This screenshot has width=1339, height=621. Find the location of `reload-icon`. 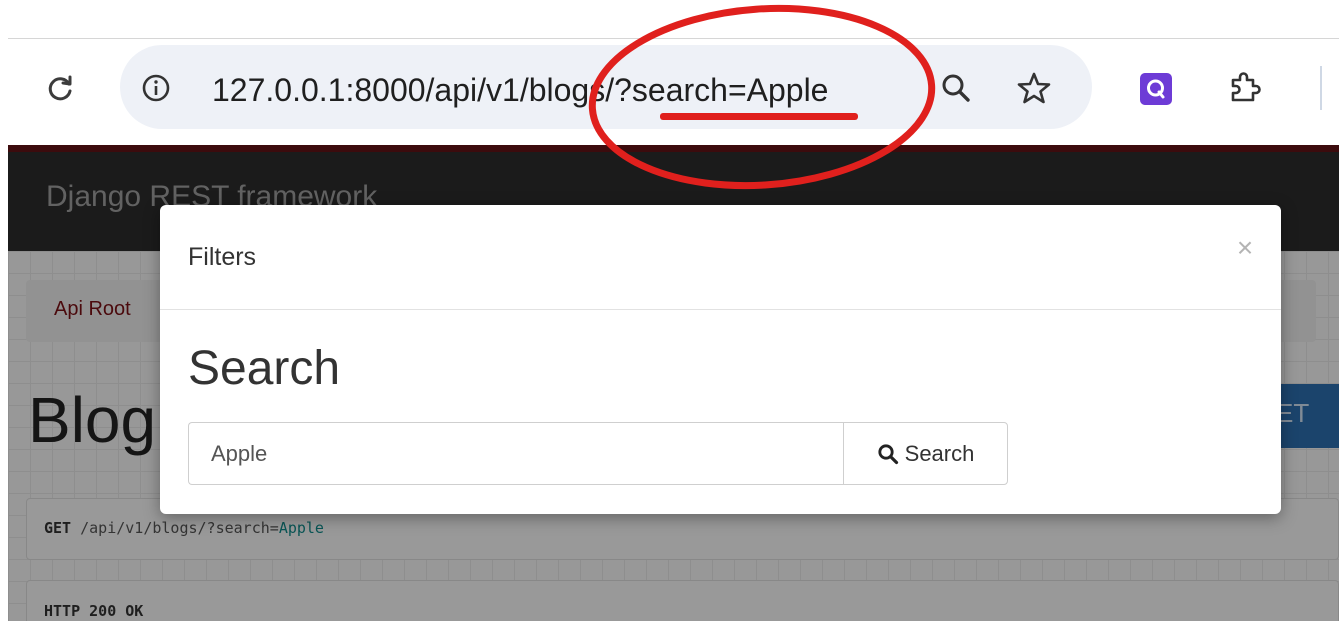

reload-icon is located at coordinates (60, 88).